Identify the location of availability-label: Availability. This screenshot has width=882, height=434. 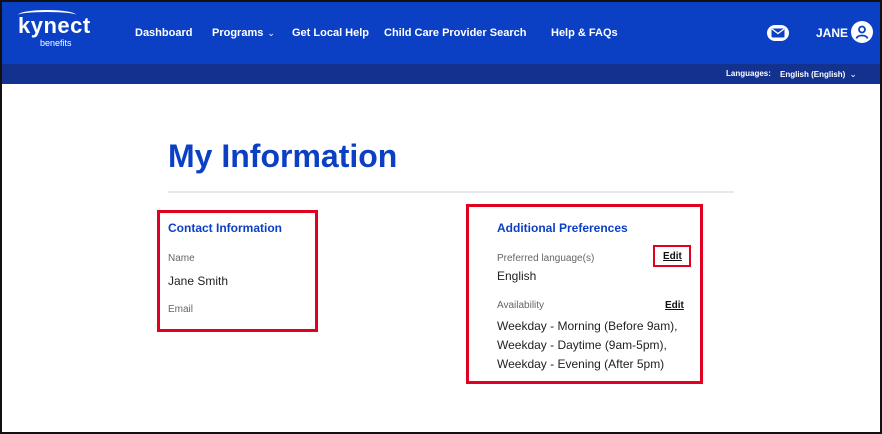
(521, 305).